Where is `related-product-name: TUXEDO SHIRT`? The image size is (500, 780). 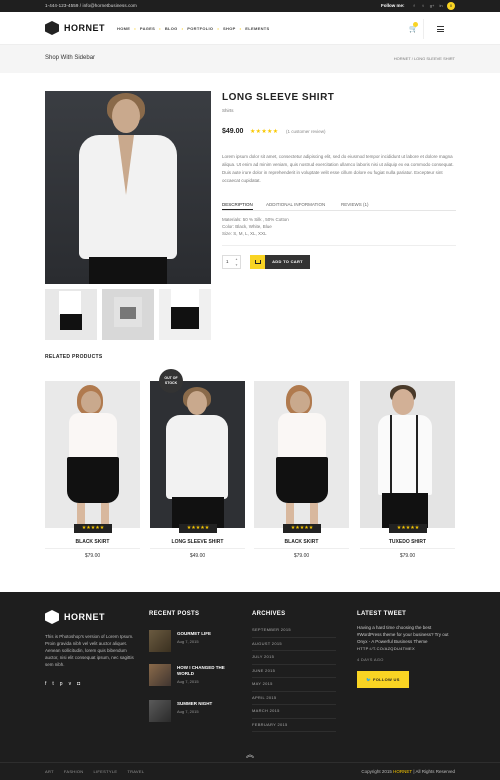
related-product-name: TUXEDO SHIRT is located at coordinates (407, 542).